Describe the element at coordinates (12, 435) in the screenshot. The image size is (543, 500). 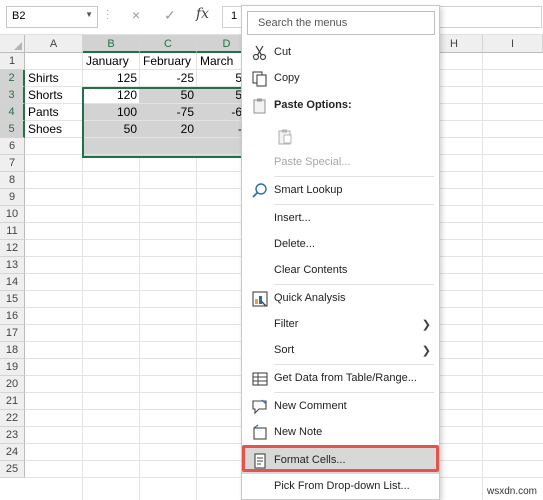
I see `row-header-23: 23` at that location.